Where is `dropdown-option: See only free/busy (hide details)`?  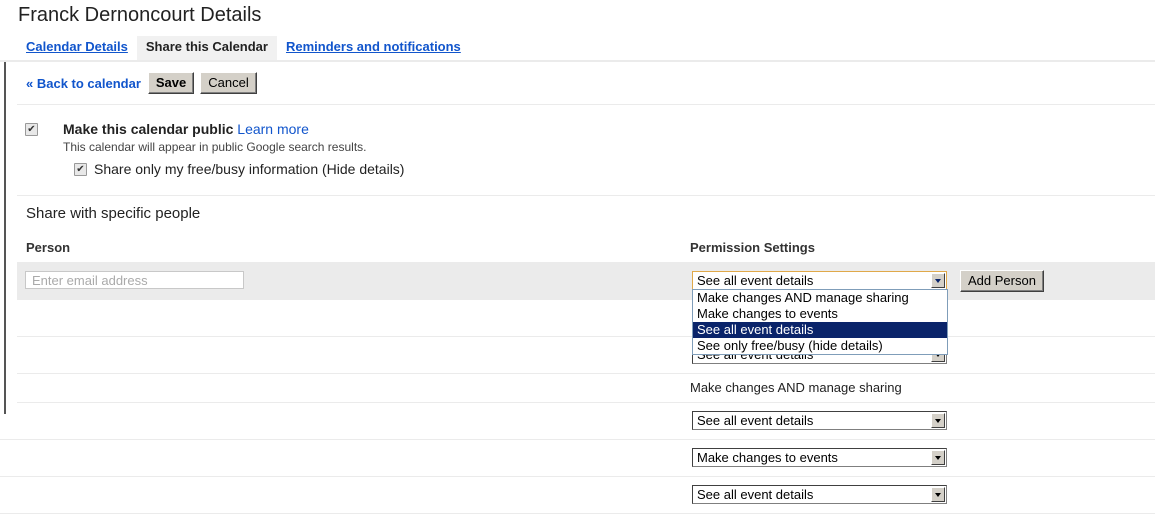 dropdown-option: See only free/busy (hide details) is located at coordinates (820, 346).